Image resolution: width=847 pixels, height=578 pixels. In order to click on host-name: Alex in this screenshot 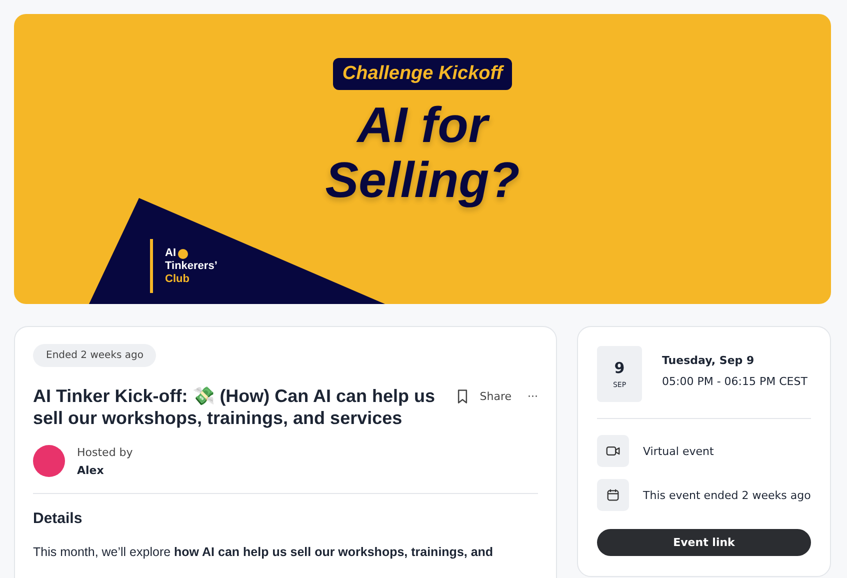, I will do `click(91, 470)`.